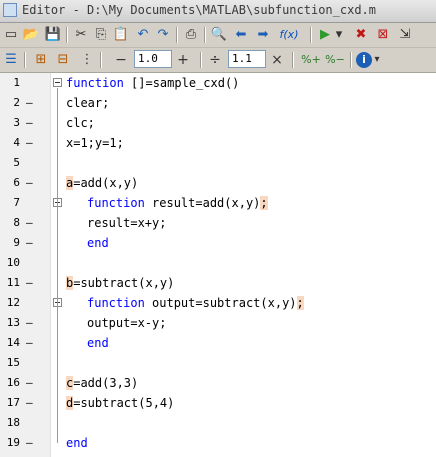 This screenshot has height=457, width=436. Describe the element at coordinates (218, 283) in the screenshot. I see `code-line: 11 — b=subtract(x,y)` at that location.